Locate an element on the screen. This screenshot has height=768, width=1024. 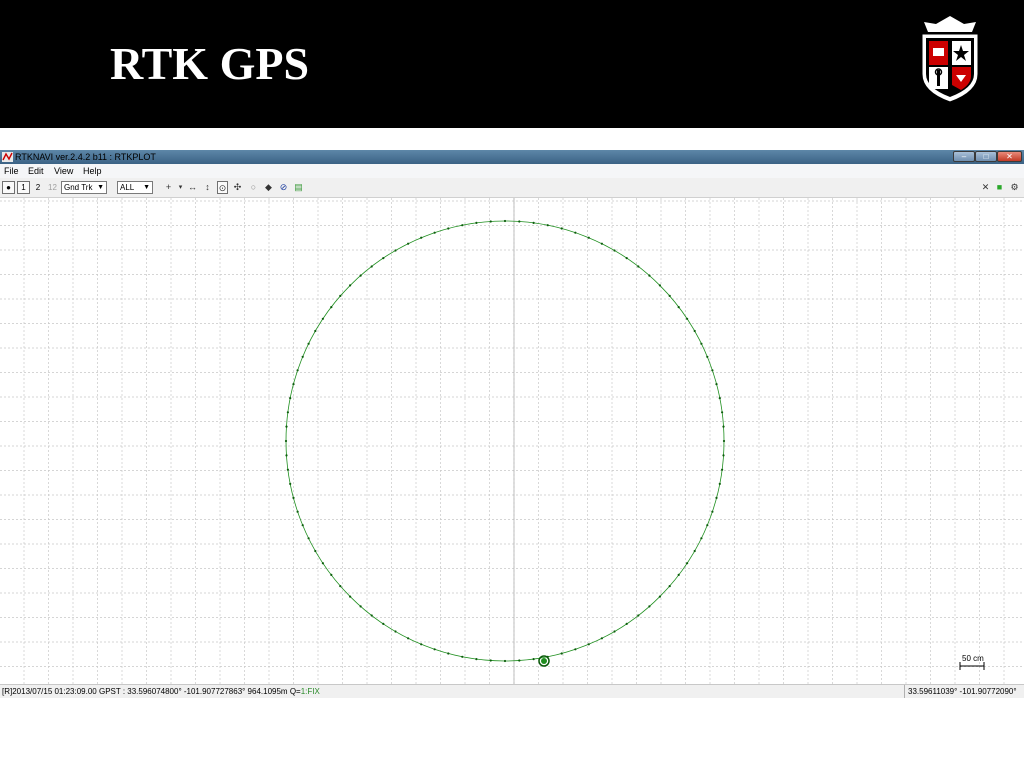
menu-file: File is located at coordinates (11, 171).